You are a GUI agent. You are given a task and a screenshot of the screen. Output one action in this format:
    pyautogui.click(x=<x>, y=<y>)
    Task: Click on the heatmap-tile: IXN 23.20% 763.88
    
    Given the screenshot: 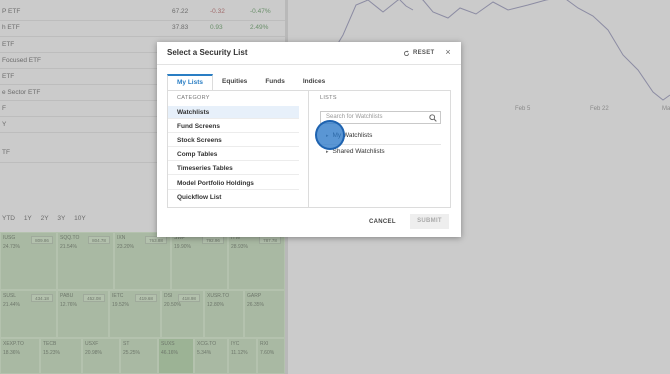 What is the action you would take?
    pyautogui.click(x=142, y=261)
    